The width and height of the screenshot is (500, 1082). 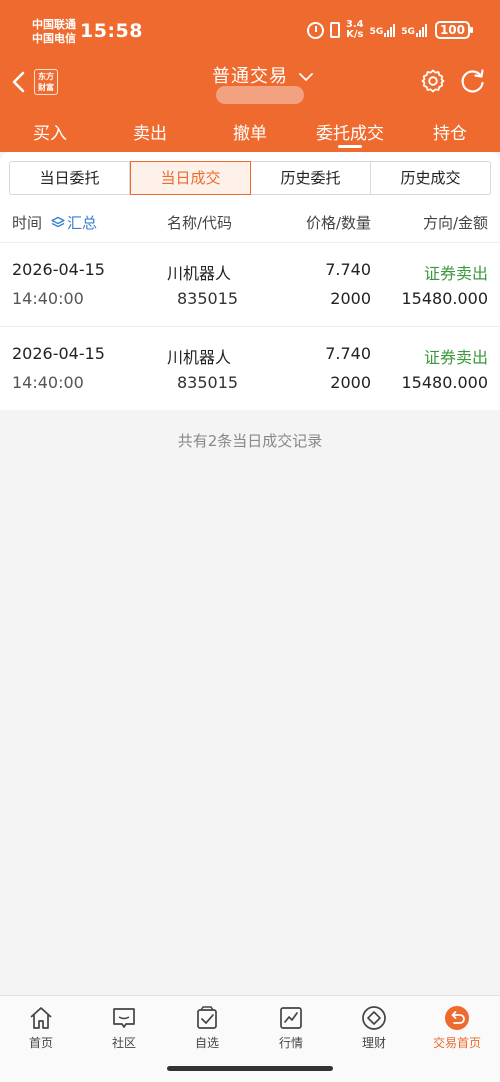 What do you see at coordinates (124, 1018) in the screenshot?
I see `chat-bubble-icon` at bounding box center [124, 1018].